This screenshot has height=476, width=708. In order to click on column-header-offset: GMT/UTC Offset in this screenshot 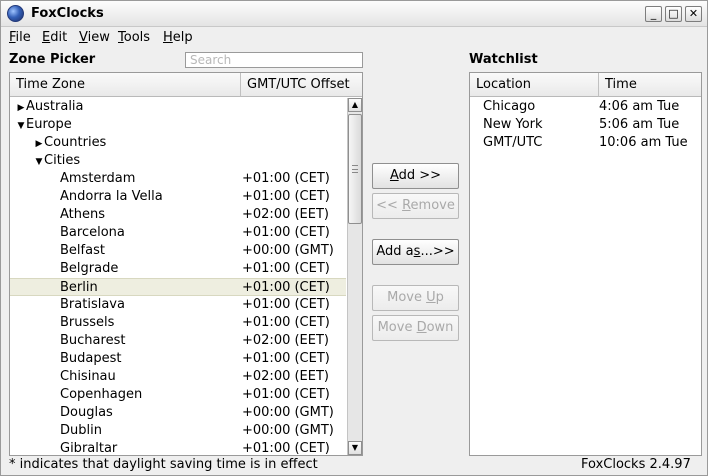, I will do `click(301, 85)`.